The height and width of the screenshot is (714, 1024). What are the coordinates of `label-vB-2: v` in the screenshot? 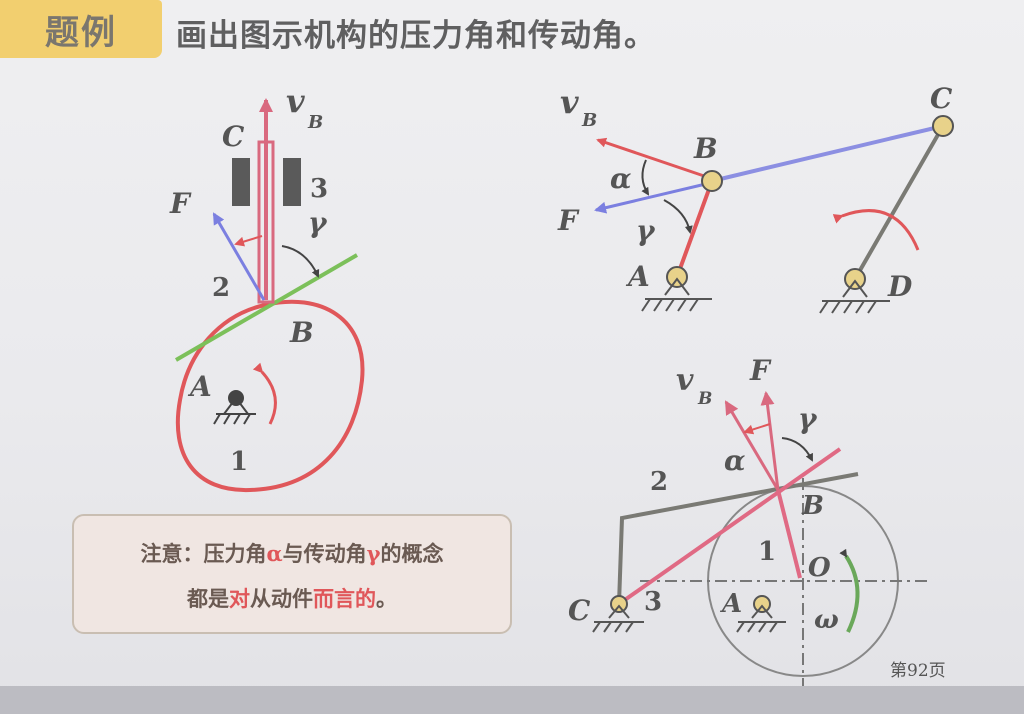 It's located at (569, 102).